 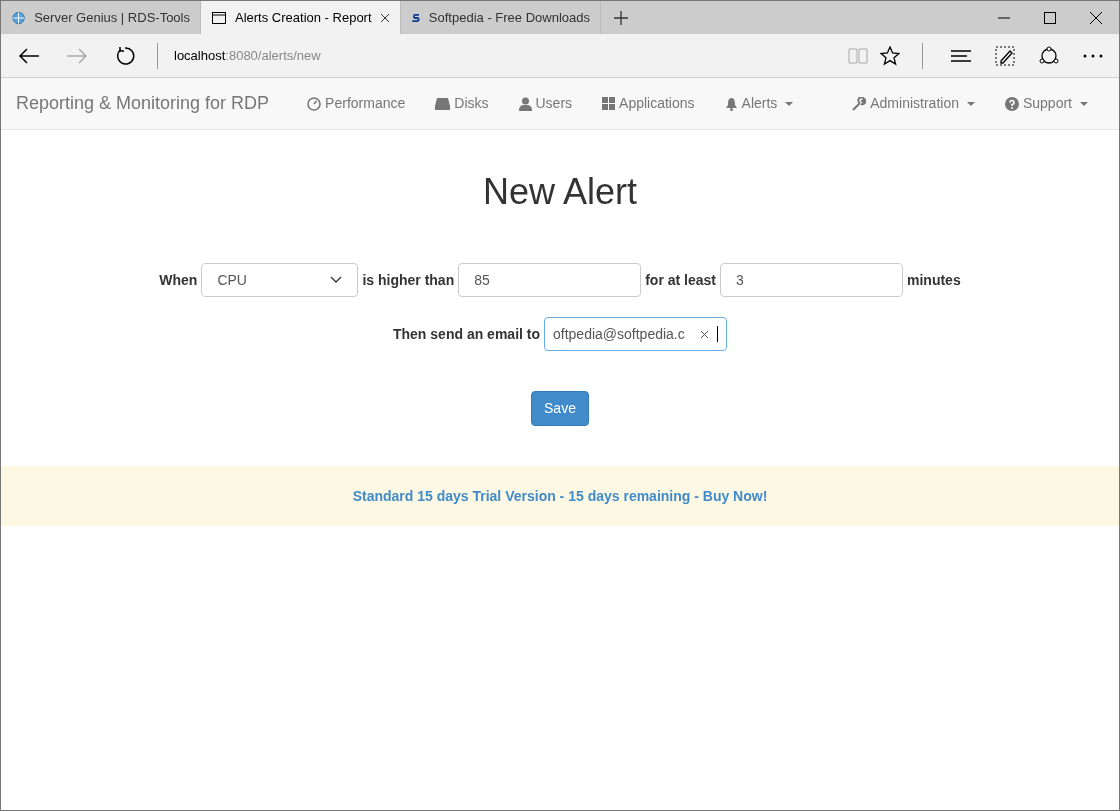 I want to click on nav-link: Performance, so click(x=356, y=103).